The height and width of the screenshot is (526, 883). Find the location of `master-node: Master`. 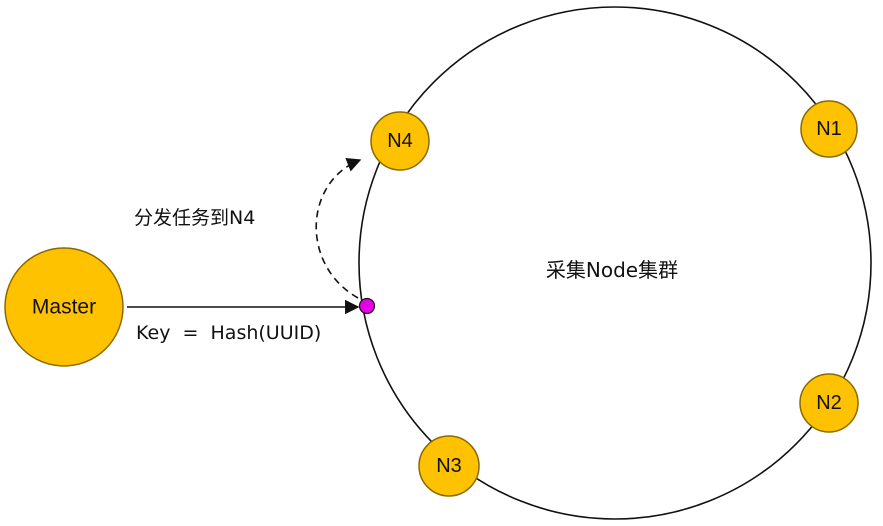

master-node: Master is located at coordinates (64, 307).